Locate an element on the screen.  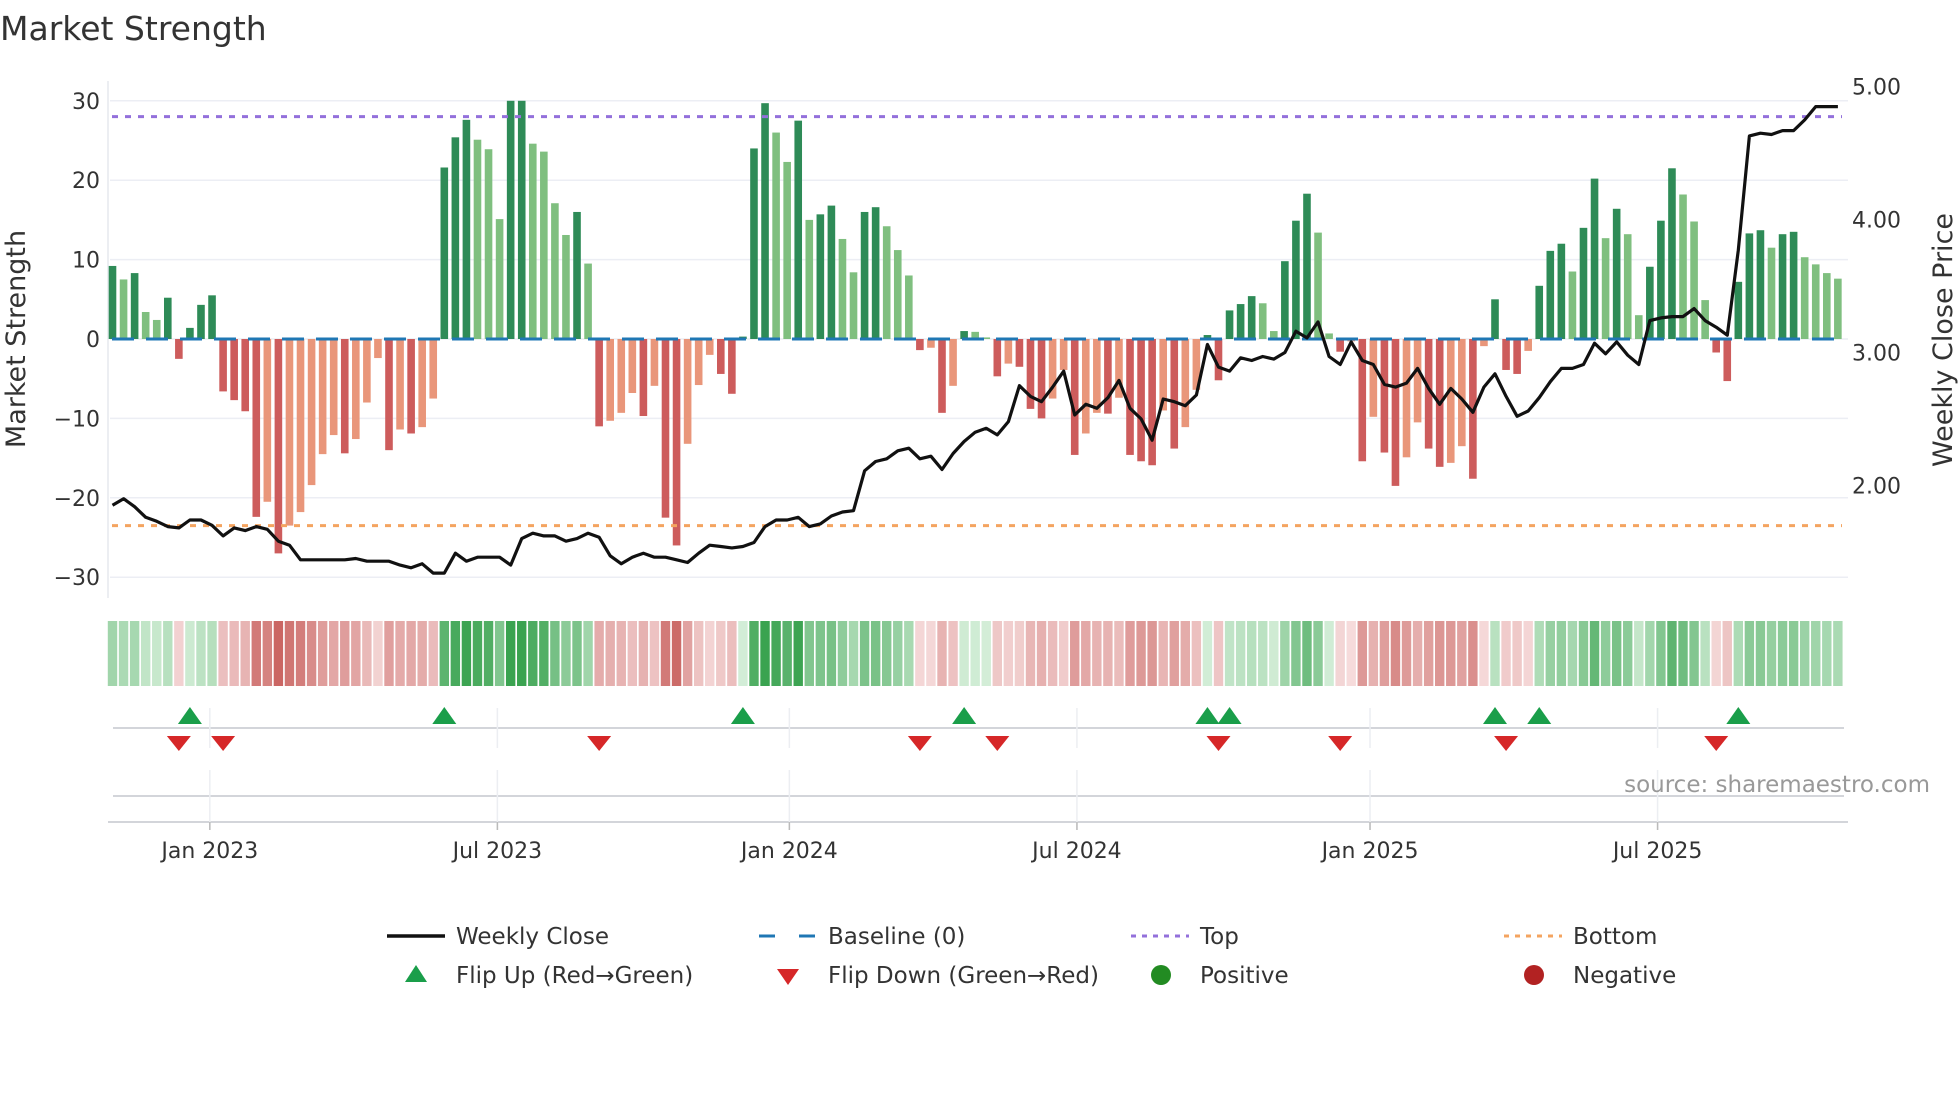
y-tick-label: 0 is located at coordinates (93, 340).